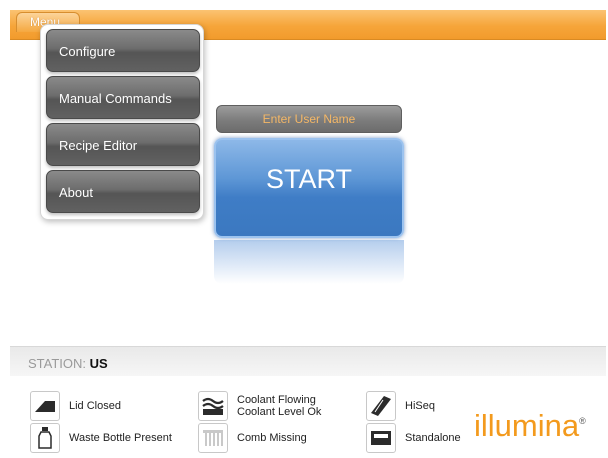 Image resolution: width=608 pixels, height=458 pixels. I want to click on status-coolant-label: Coolant Flowing Coolant Level Ok, so click(279, 406).